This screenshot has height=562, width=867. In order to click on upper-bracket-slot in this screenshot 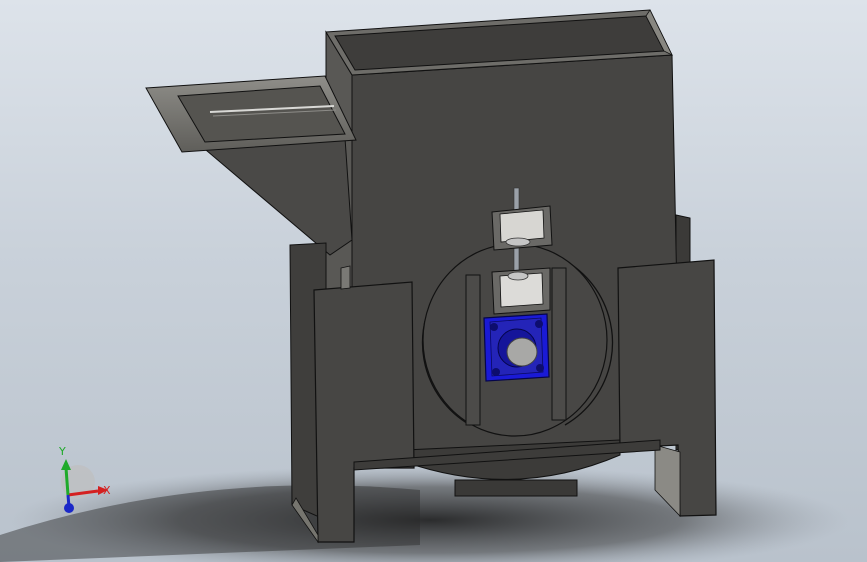, I will do `click(522, 226)`.